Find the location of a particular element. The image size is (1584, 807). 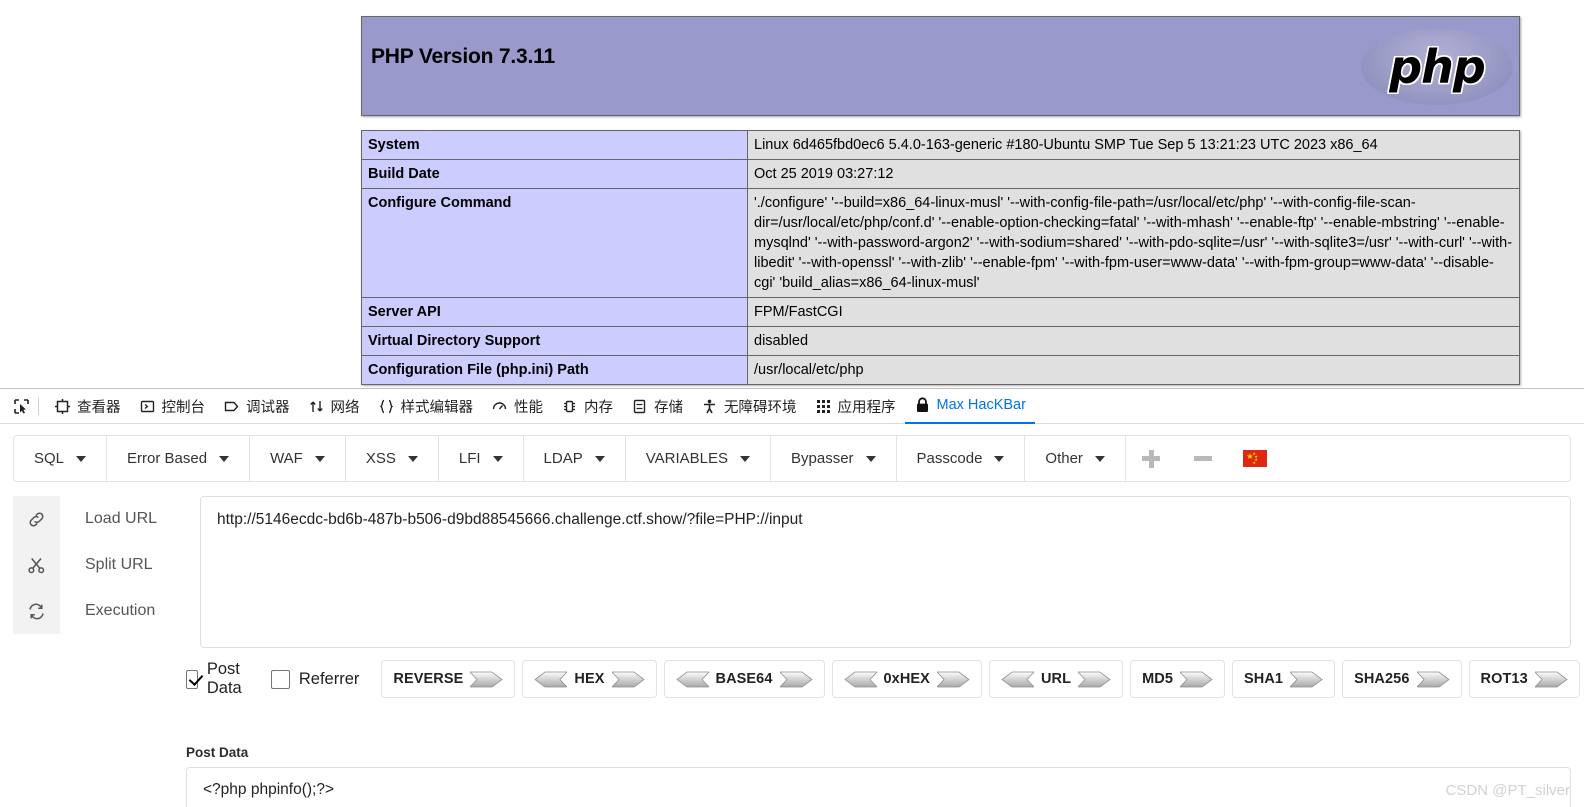

menu-ldap: LDAP is located at coordinates (575, 458).